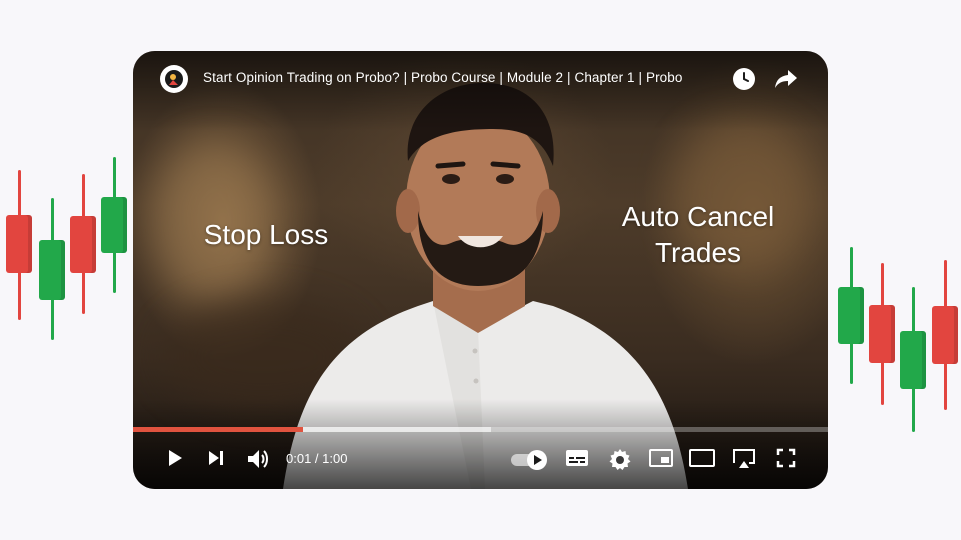  Describe the element at coordinates (744, 459) in the screenshot. I see `cast-icon` at that location.